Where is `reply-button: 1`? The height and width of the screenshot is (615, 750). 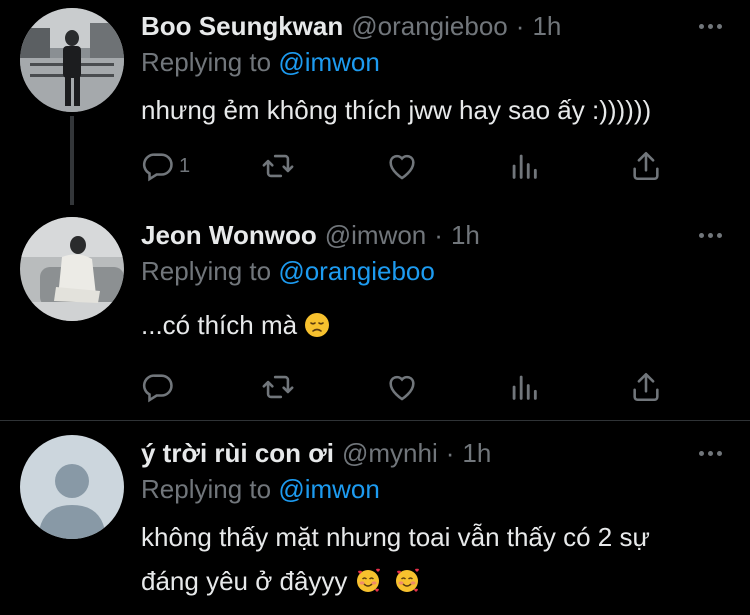 reply-button: 1 is located at coordinates (165, 166).